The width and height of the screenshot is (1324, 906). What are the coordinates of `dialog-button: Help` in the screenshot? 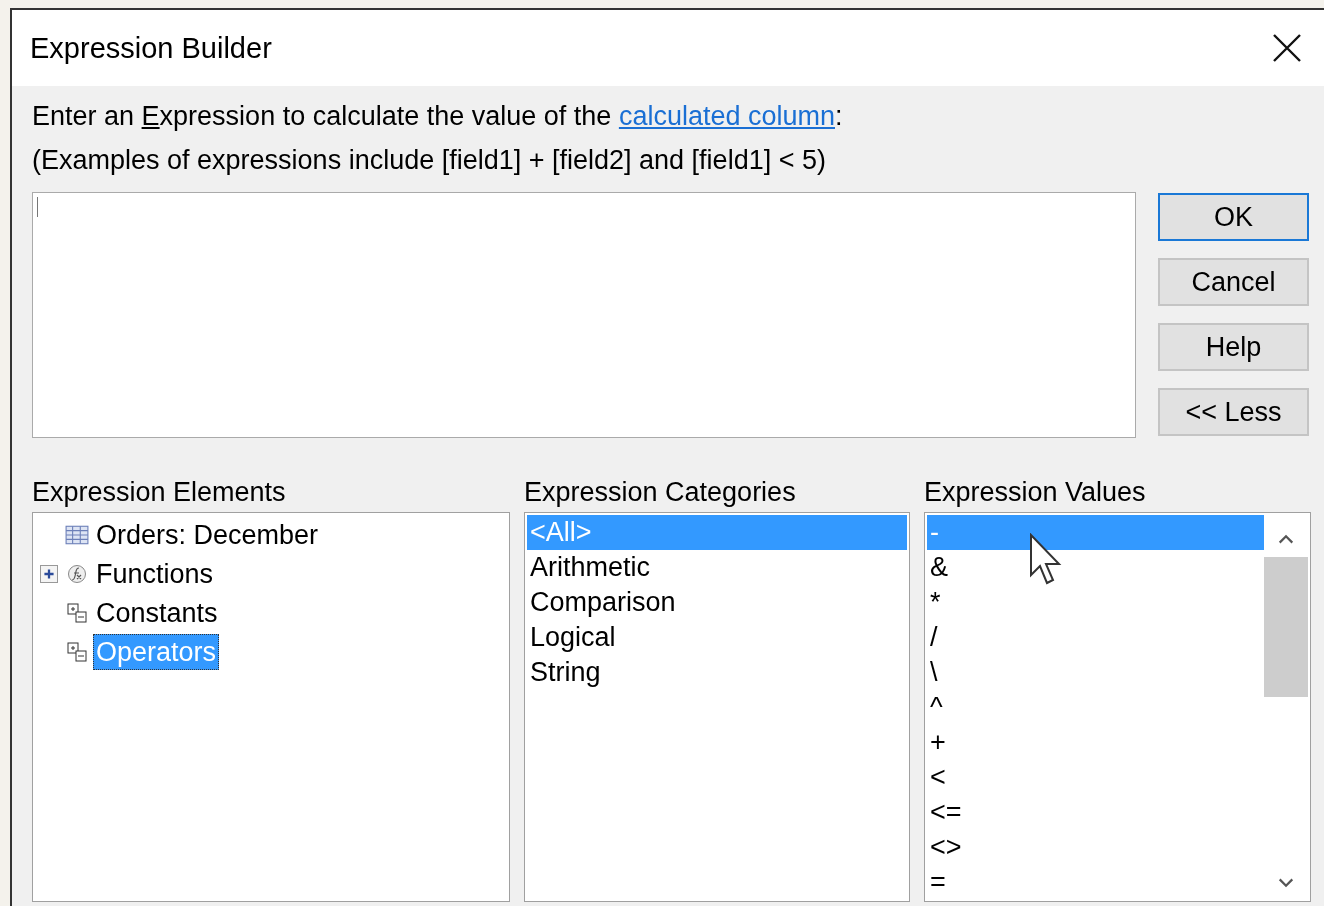 It's located at (1233, 347).